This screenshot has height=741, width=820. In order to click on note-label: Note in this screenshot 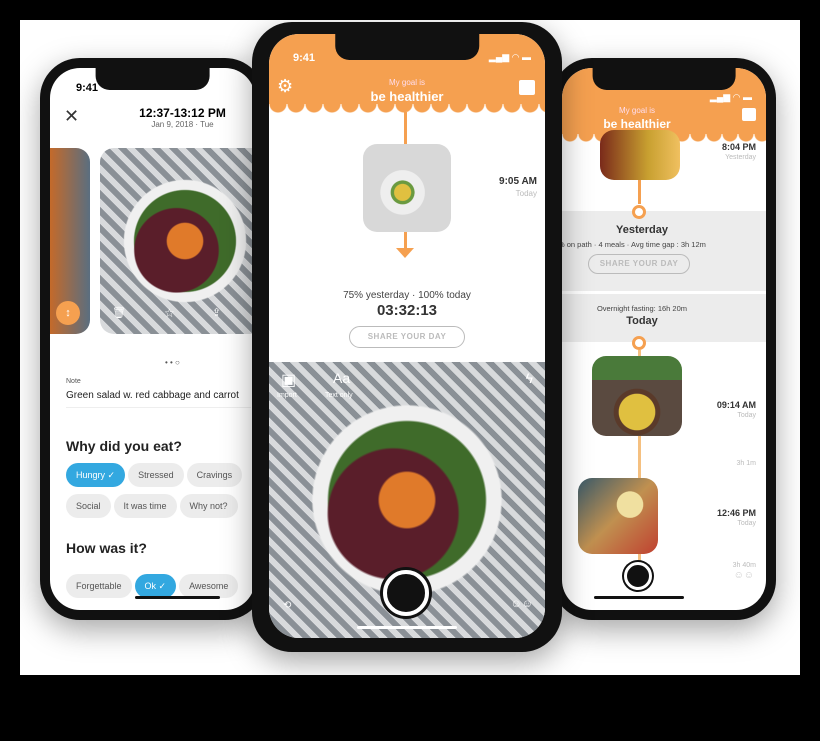, I will do `click(73, 381)`.